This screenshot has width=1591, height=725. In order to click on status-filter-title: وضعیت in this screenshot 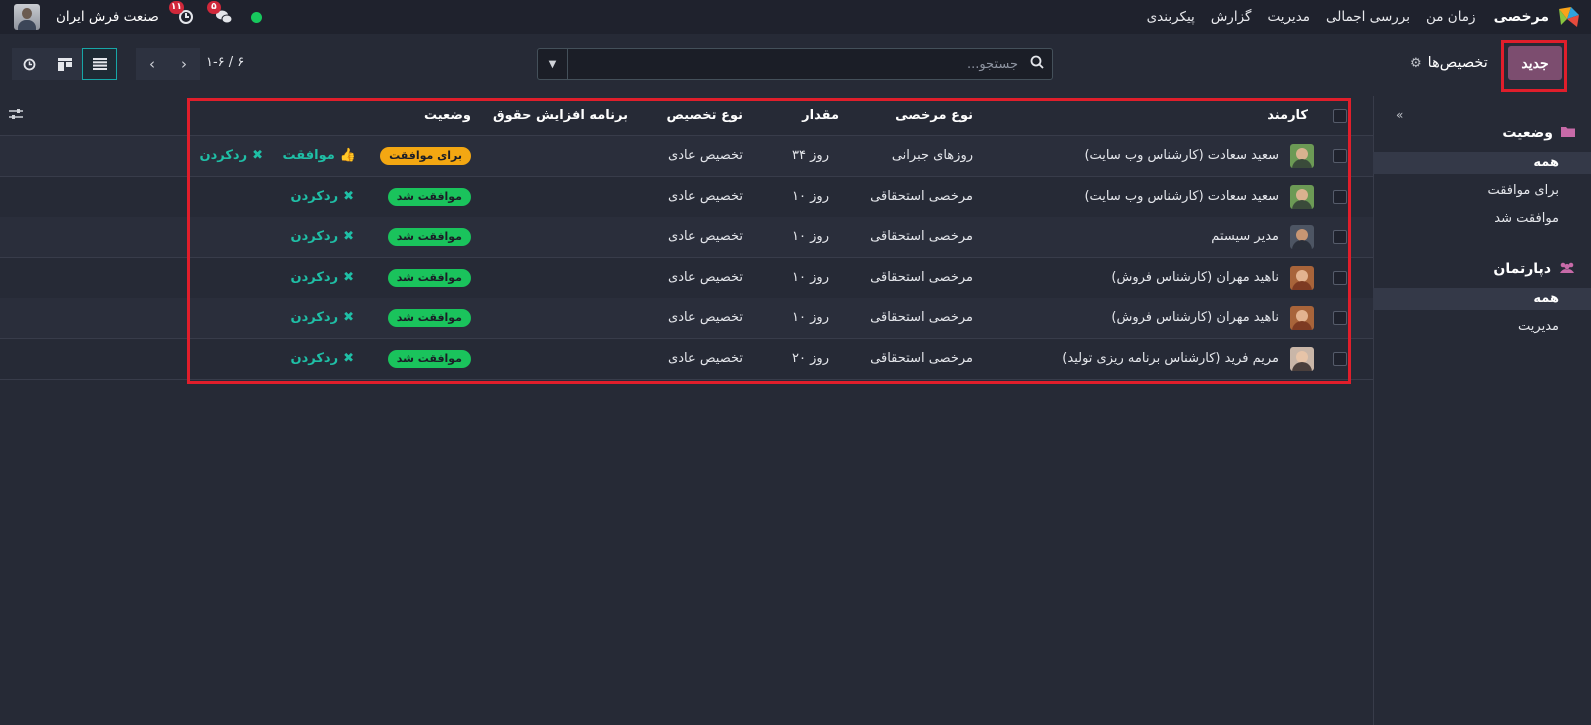, I will do `click(1527, 133)`.